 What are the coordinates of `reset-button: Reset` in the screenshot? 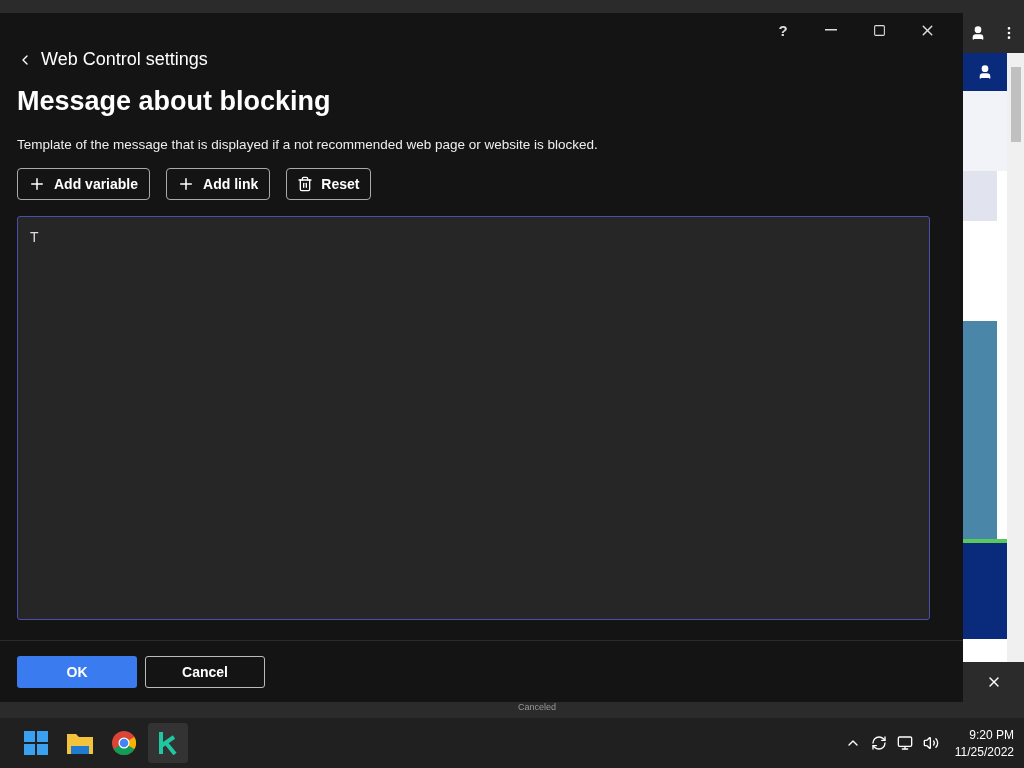 It's located at (329, 184).